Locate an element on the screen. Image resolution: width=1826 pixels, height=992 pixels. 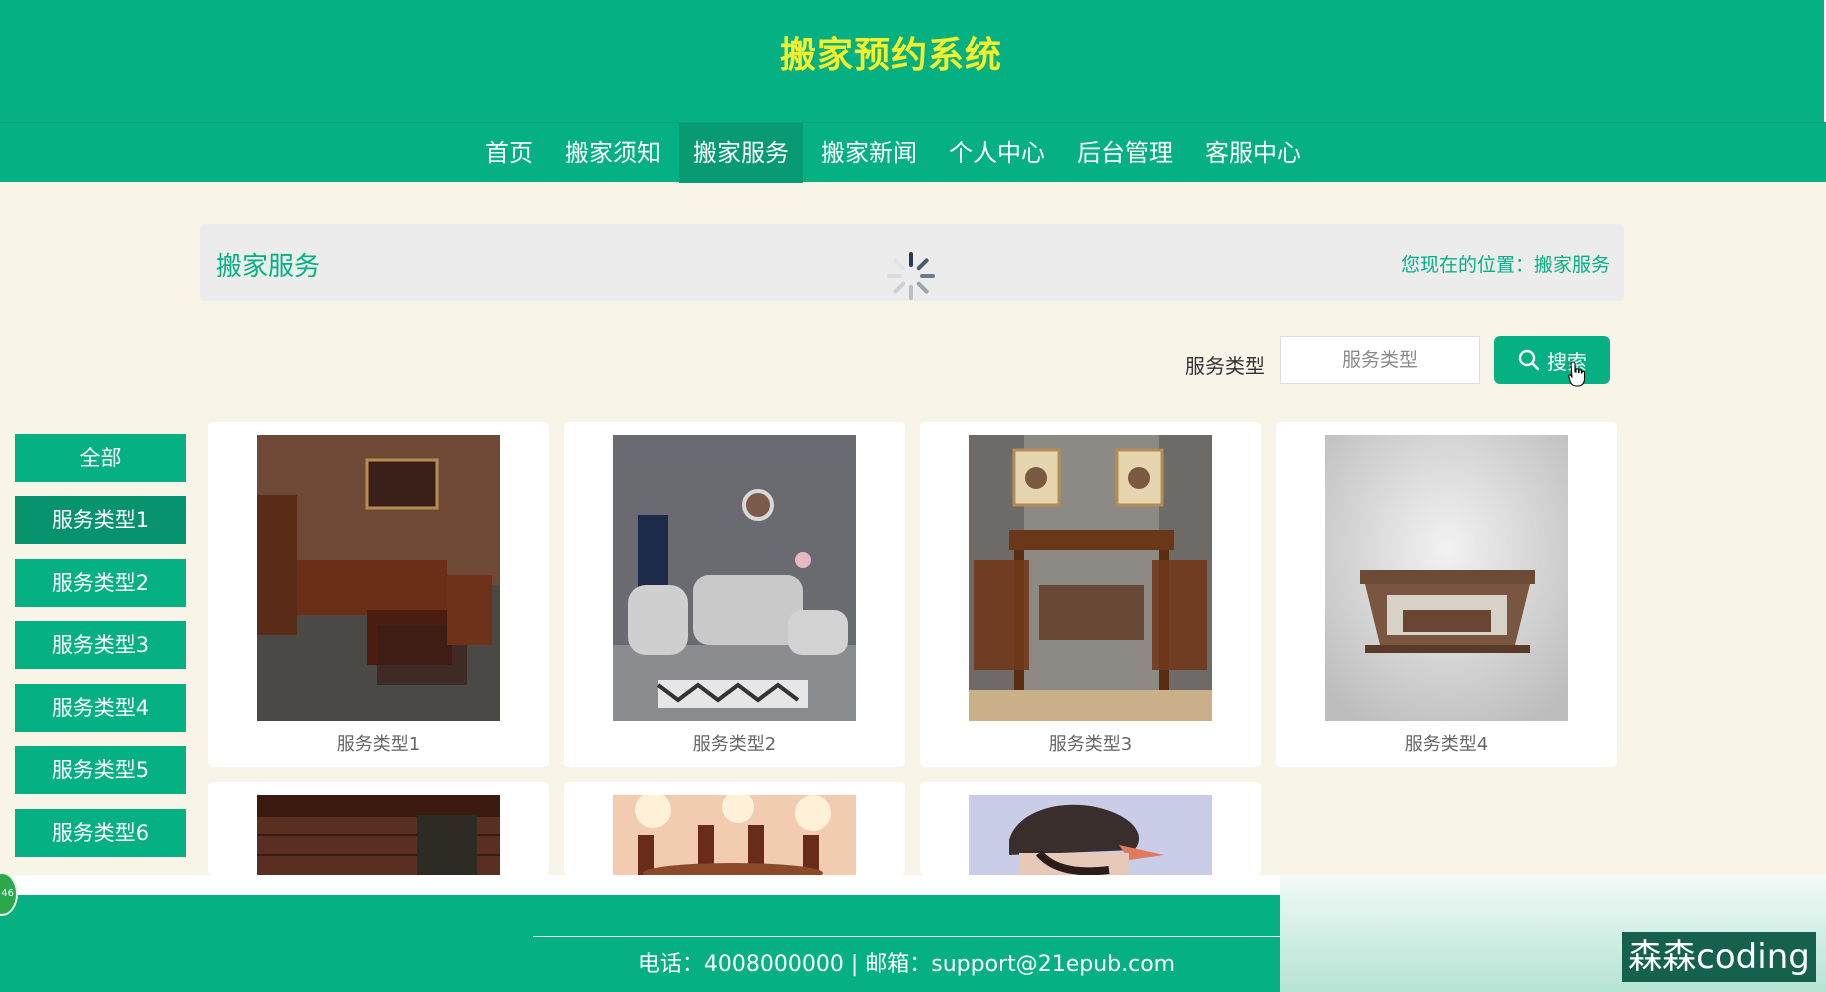
wooden-altar-table-image is located at coordinates (1090, 578).